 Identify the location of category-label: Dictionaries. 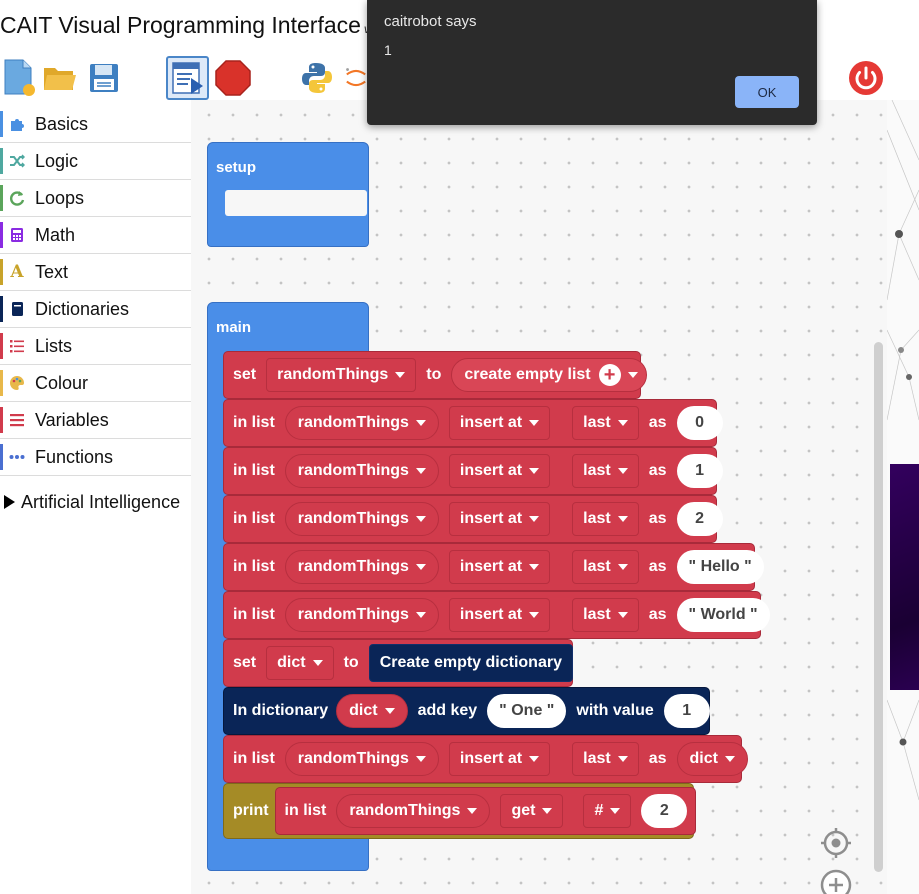
(82, 308).